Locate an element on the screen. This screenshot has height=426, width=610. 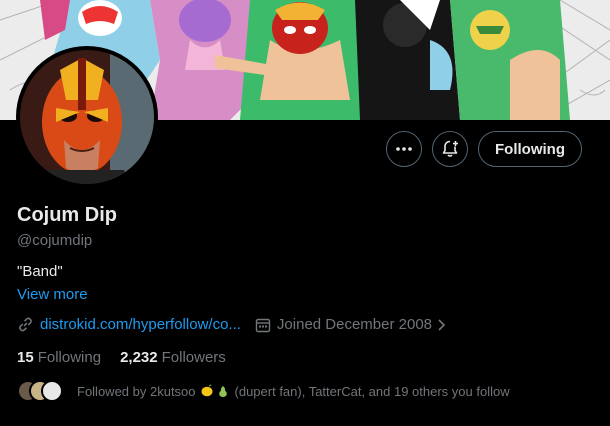
profile-handle: @cojumdip is located at coordinates (55, 240).